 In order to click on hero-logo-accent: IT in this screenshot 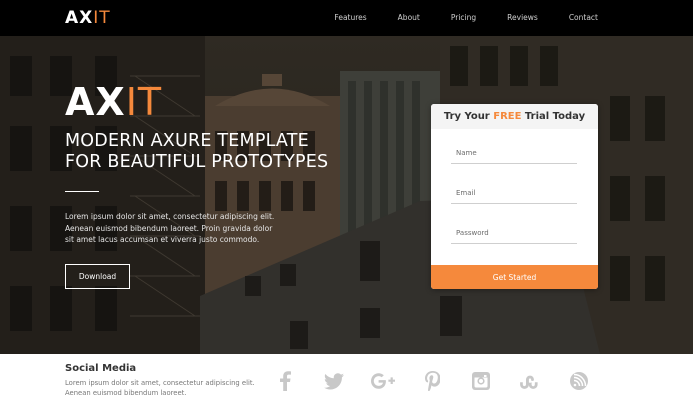, I will do `click(144, 102)`.